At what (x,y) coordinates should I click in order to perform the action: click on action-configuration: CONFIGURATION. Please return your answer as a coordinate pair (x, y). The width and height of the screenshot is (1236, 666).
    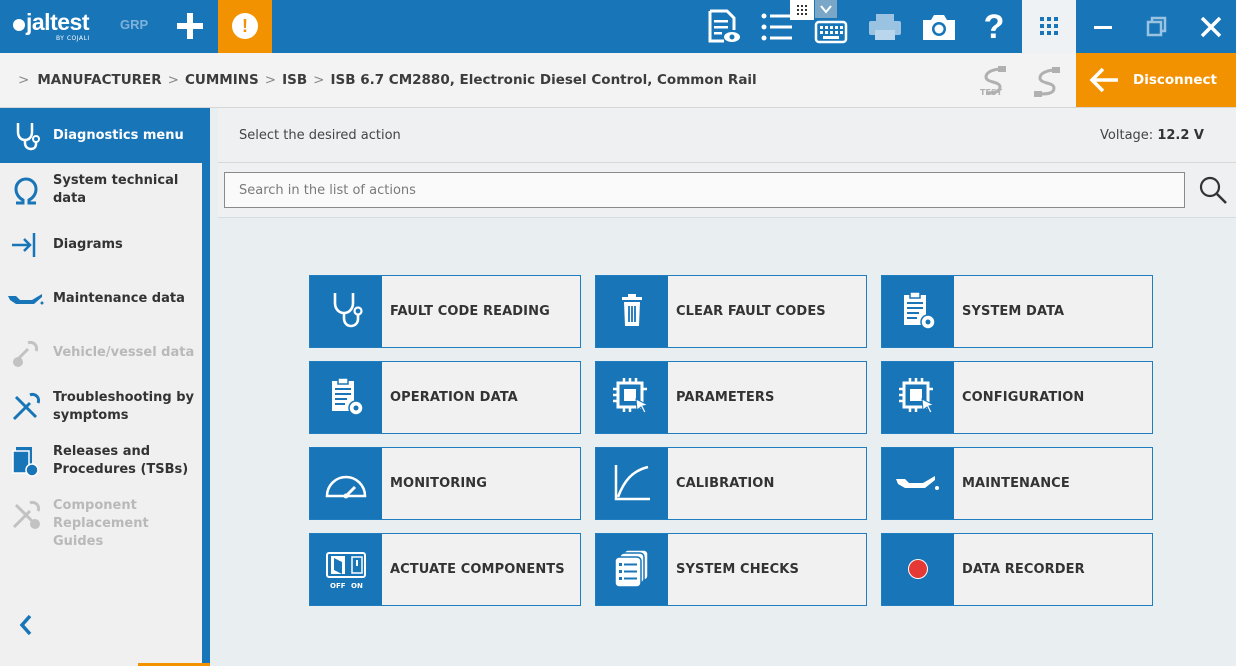
    Looking at the image, I should click on (1017, 397).